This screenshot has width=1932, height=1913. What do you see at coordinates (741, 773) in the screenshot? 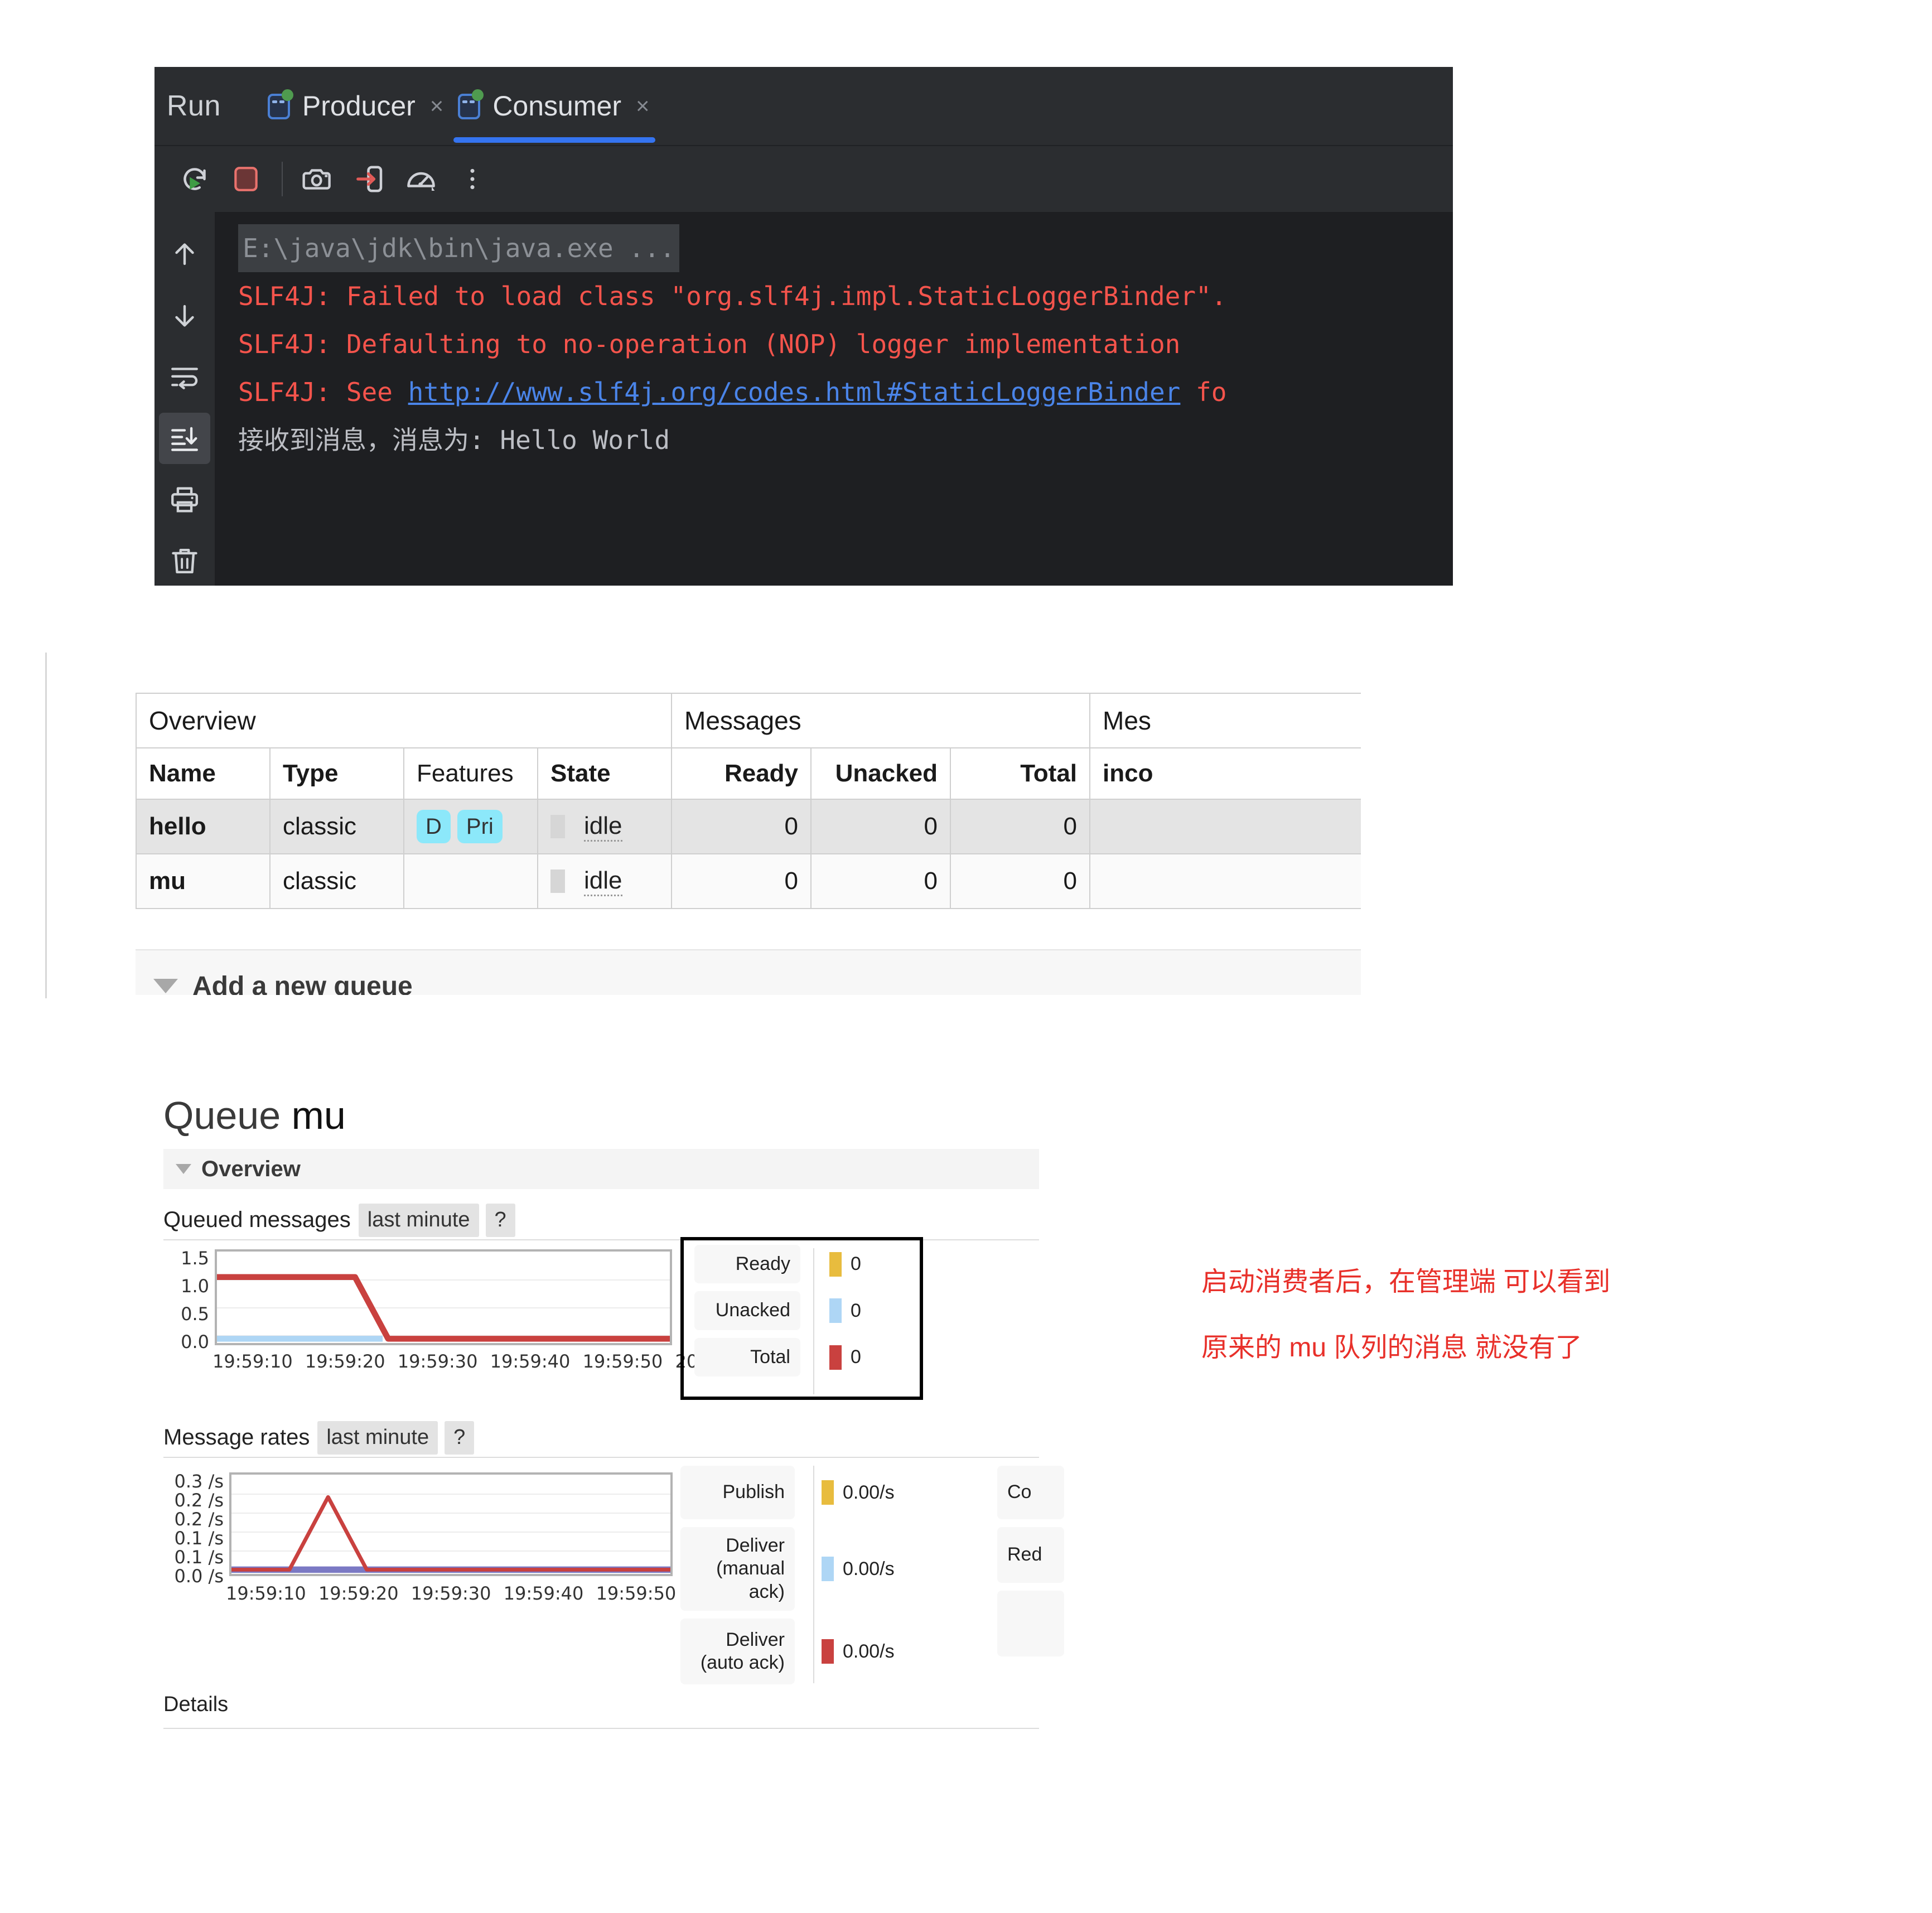
I see `column-header-ready: Ready` at bounding box center [741, 773].